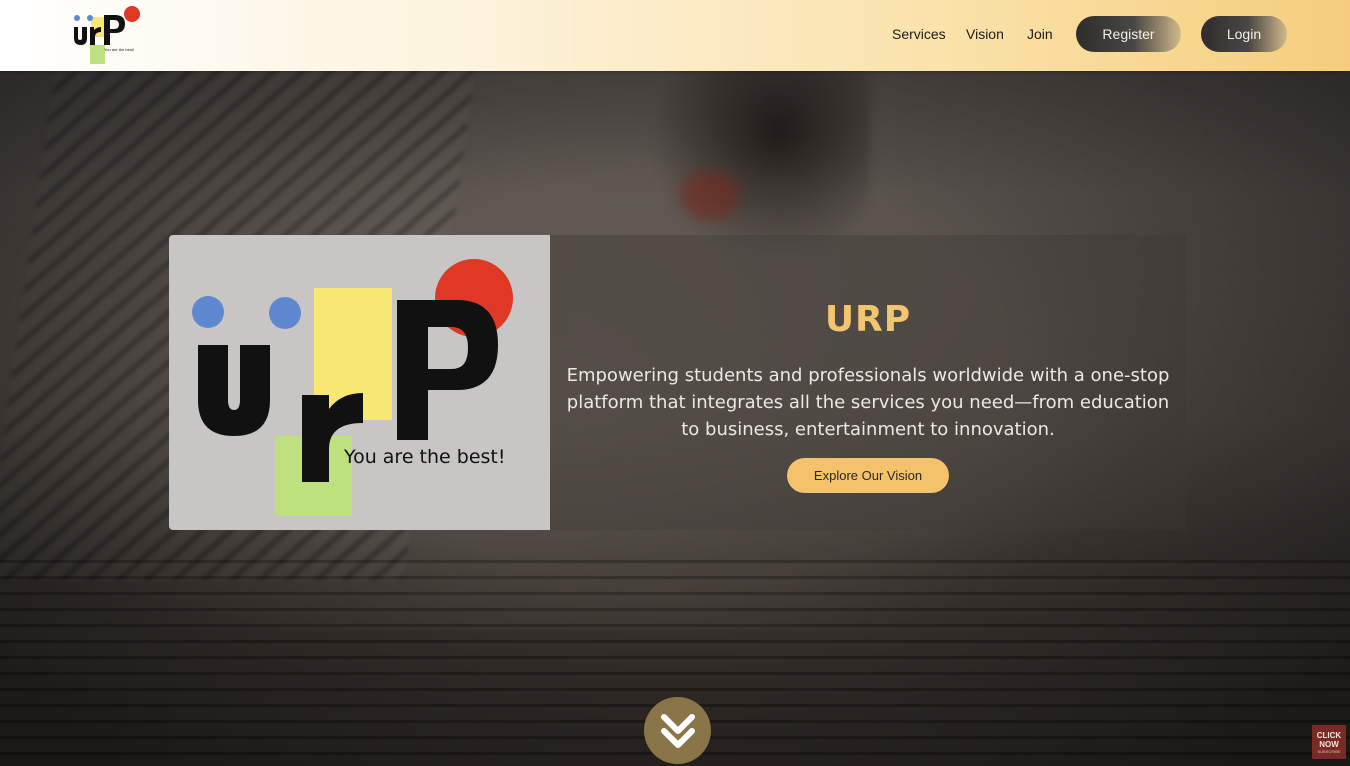 The image size is (1350, 766). What do you see at coordinates (1040, 34) in the screenshot?
I see `nav-link-join: Join` at bounding box center [1040, 34].